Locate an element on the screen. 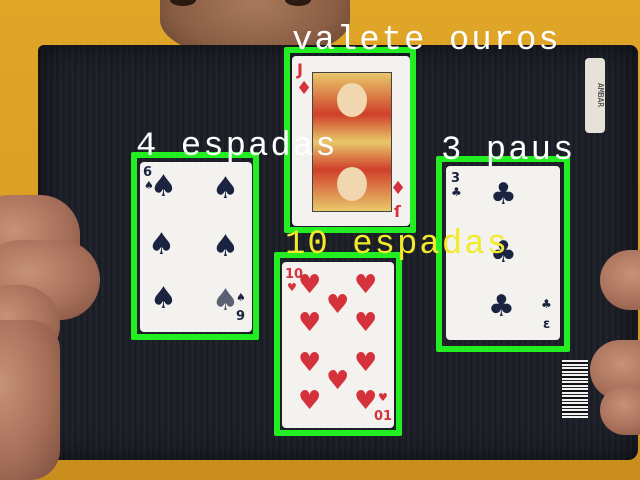 This screenshot has width=640, height=480. label-four-spades: 4 espadas is located at coordinates (237, 147).